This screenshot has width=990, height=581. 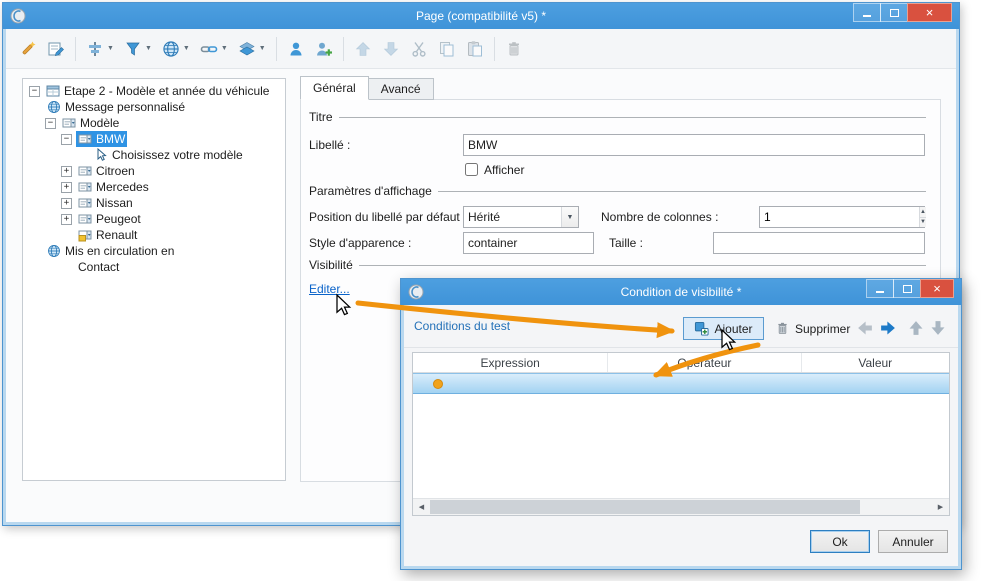 What do you see at coordinates (296, 49) in the screenshot?
I see `user-button` at bounding box center [296, 49].